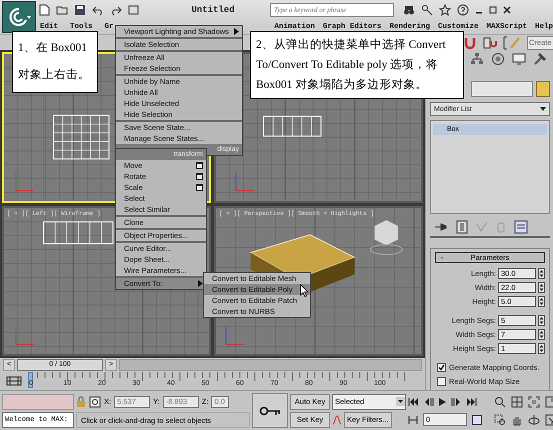 Image resolution: width=553 pixels, height=430 pixels. I want to click on next-frame-icon, so click(456, 402).